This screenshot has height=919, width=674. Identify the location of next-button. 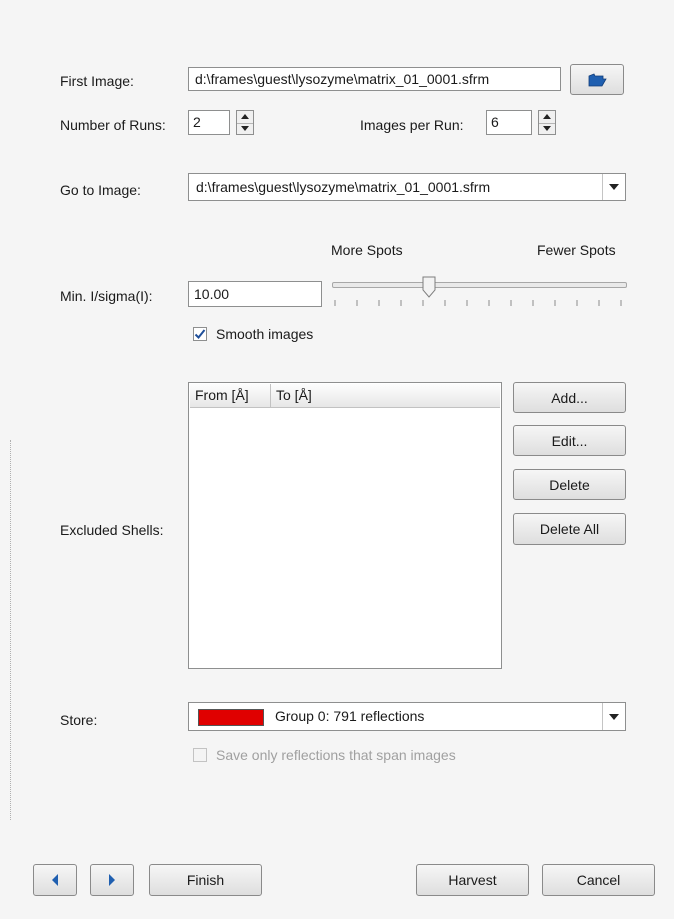
(112, 880).